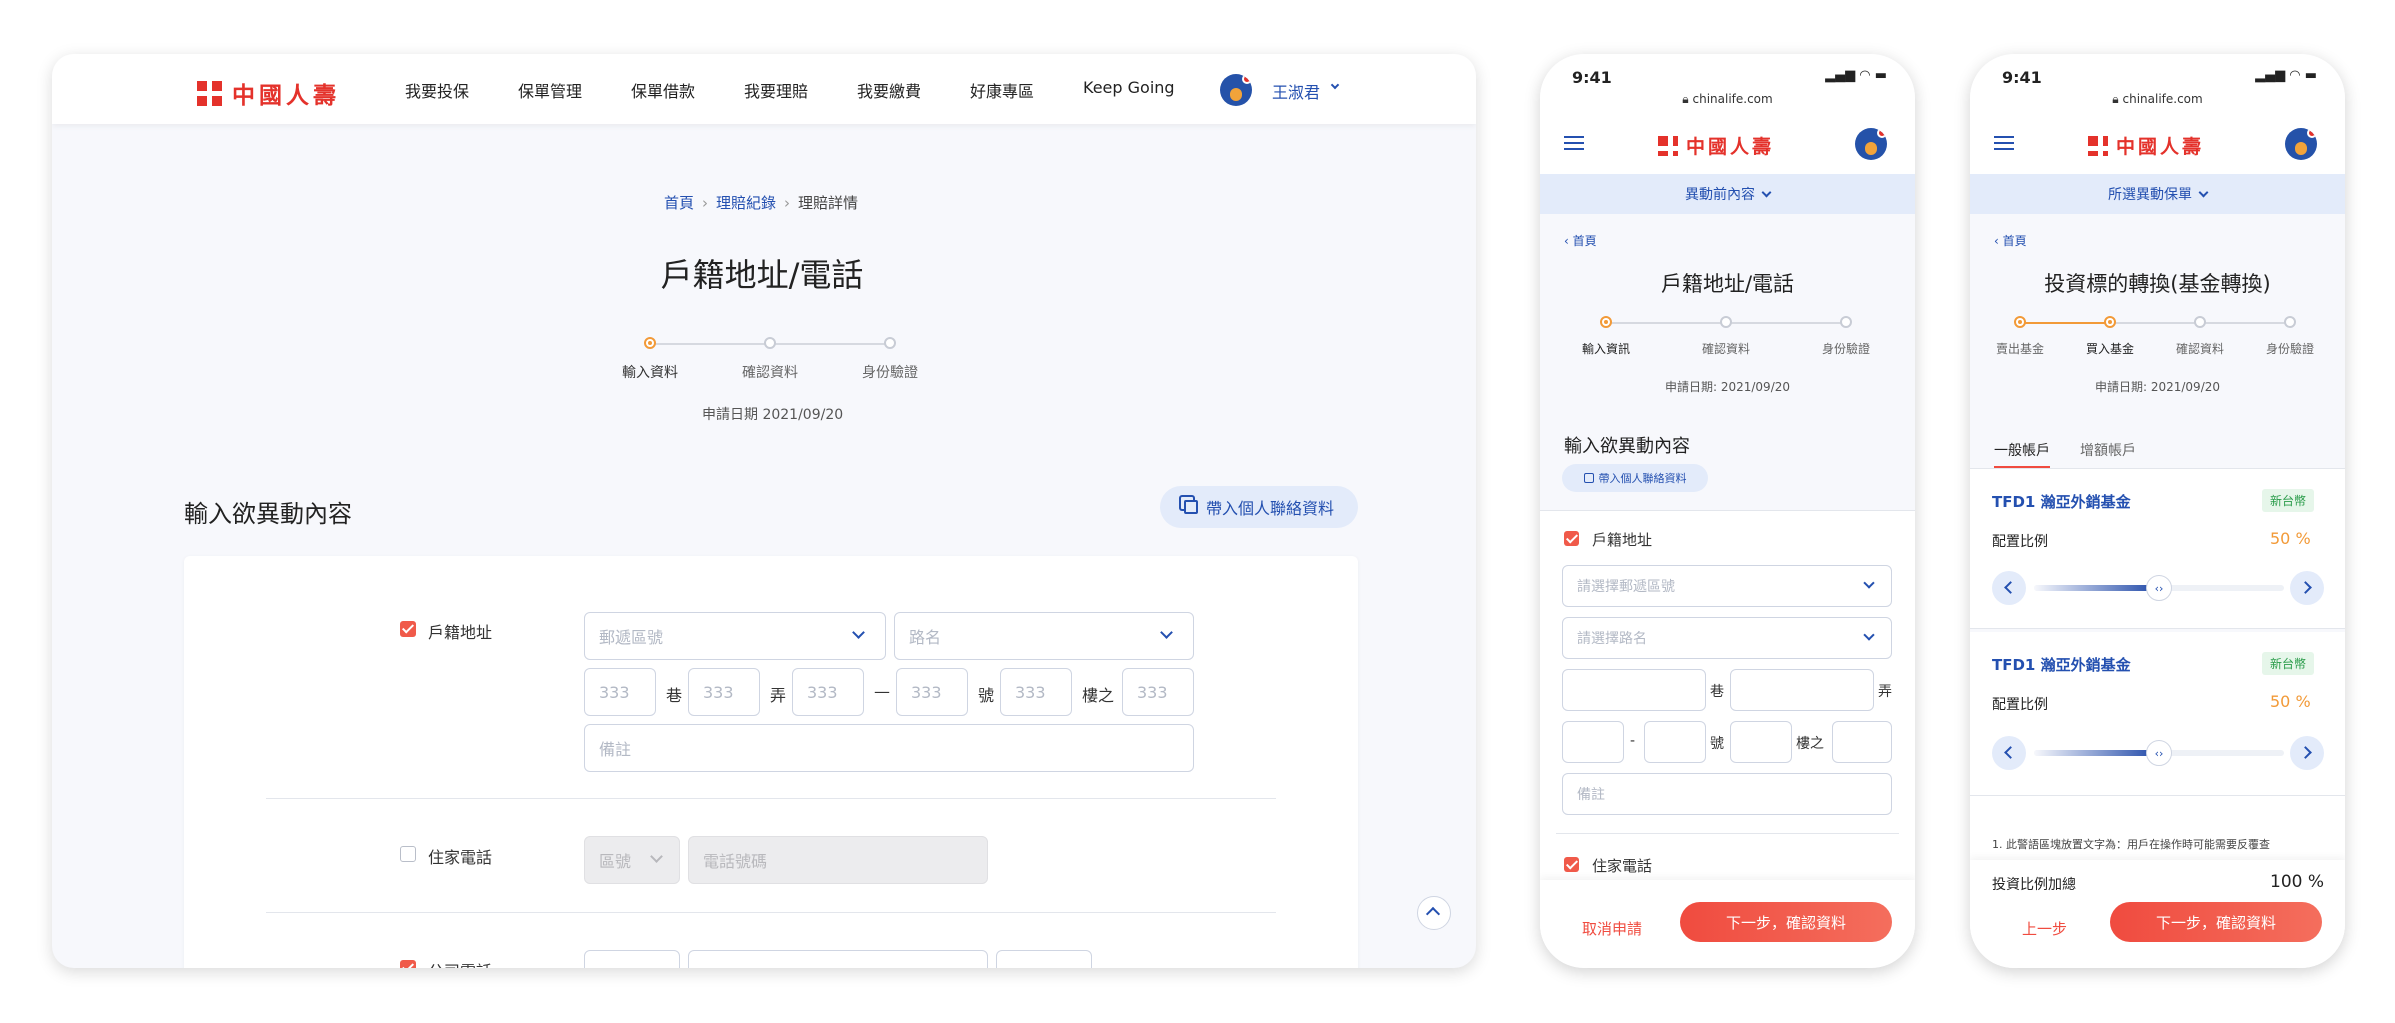 The width and height of the screenshot is (2395, 1023). What do you see at coordinates (461, 90) in the screenshot?
I see `nav-item-insure: 我要投保` at bounding box center [461, 90].